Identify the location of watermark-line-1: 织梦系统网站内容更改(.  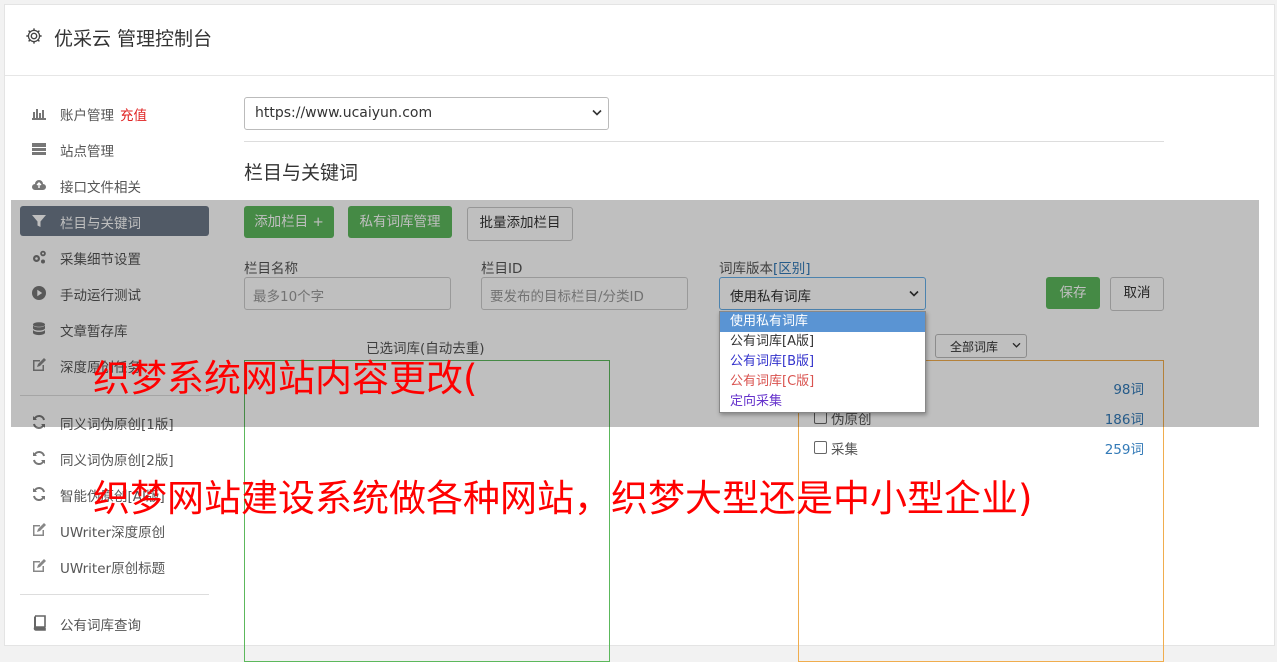
(285, 378).